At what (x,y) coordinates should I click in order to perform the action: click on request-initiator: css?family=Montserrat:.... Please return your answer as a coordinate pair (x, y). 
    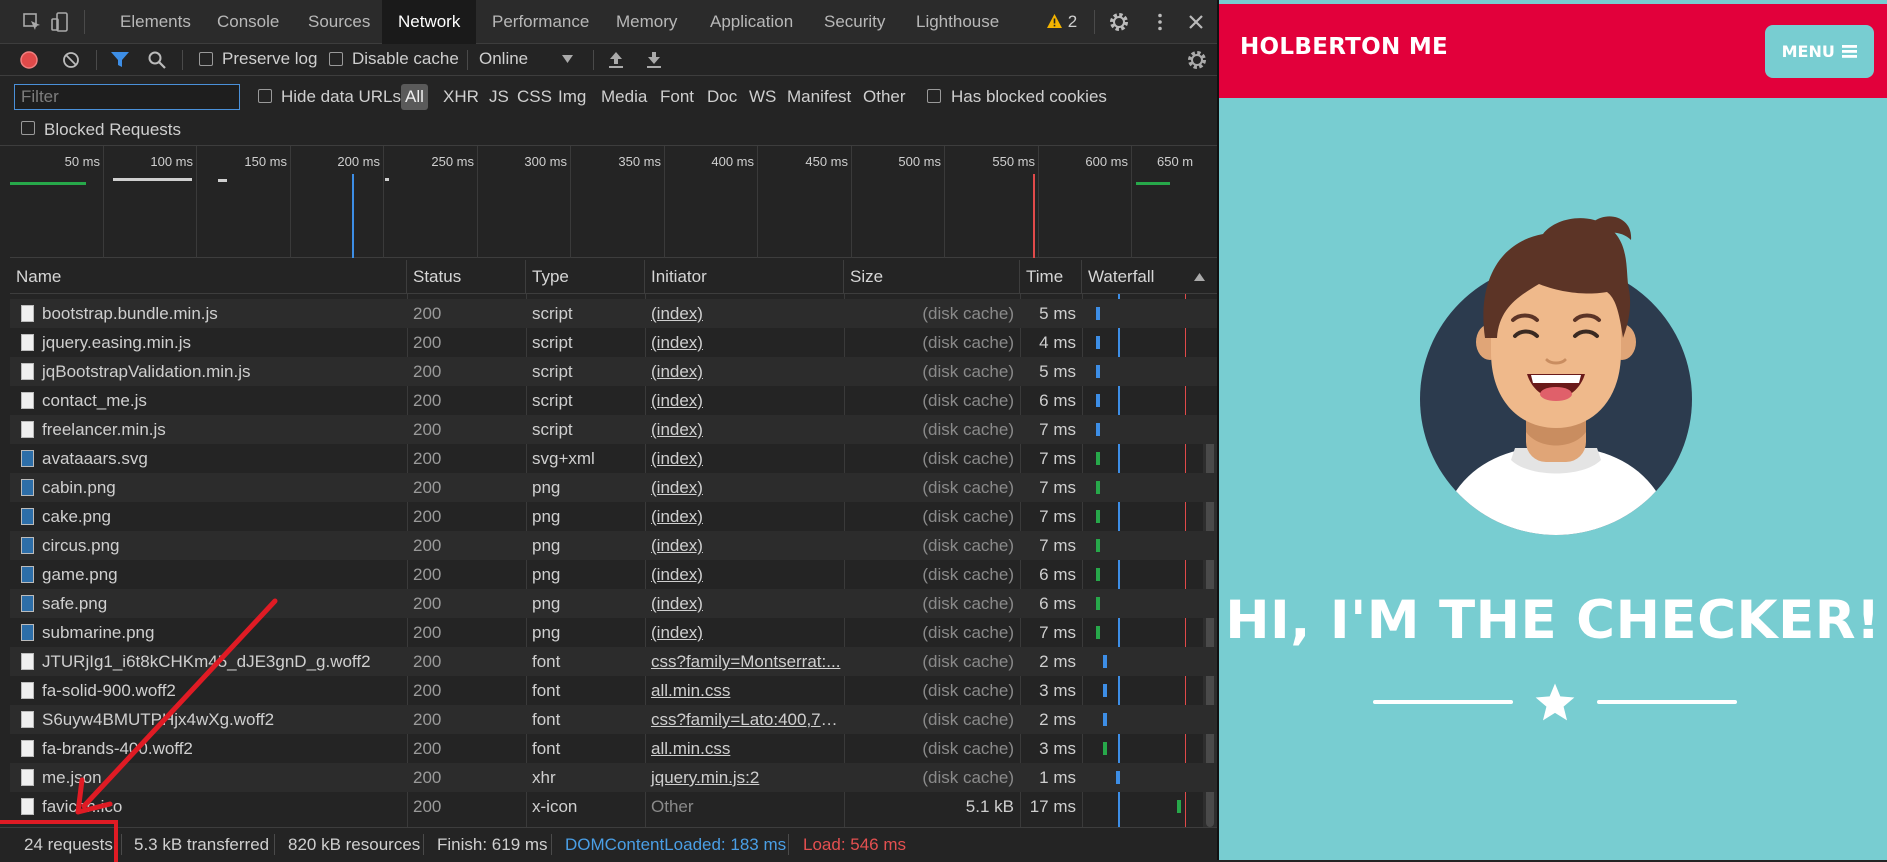
    Looking at the image, I should click on (744, 661).